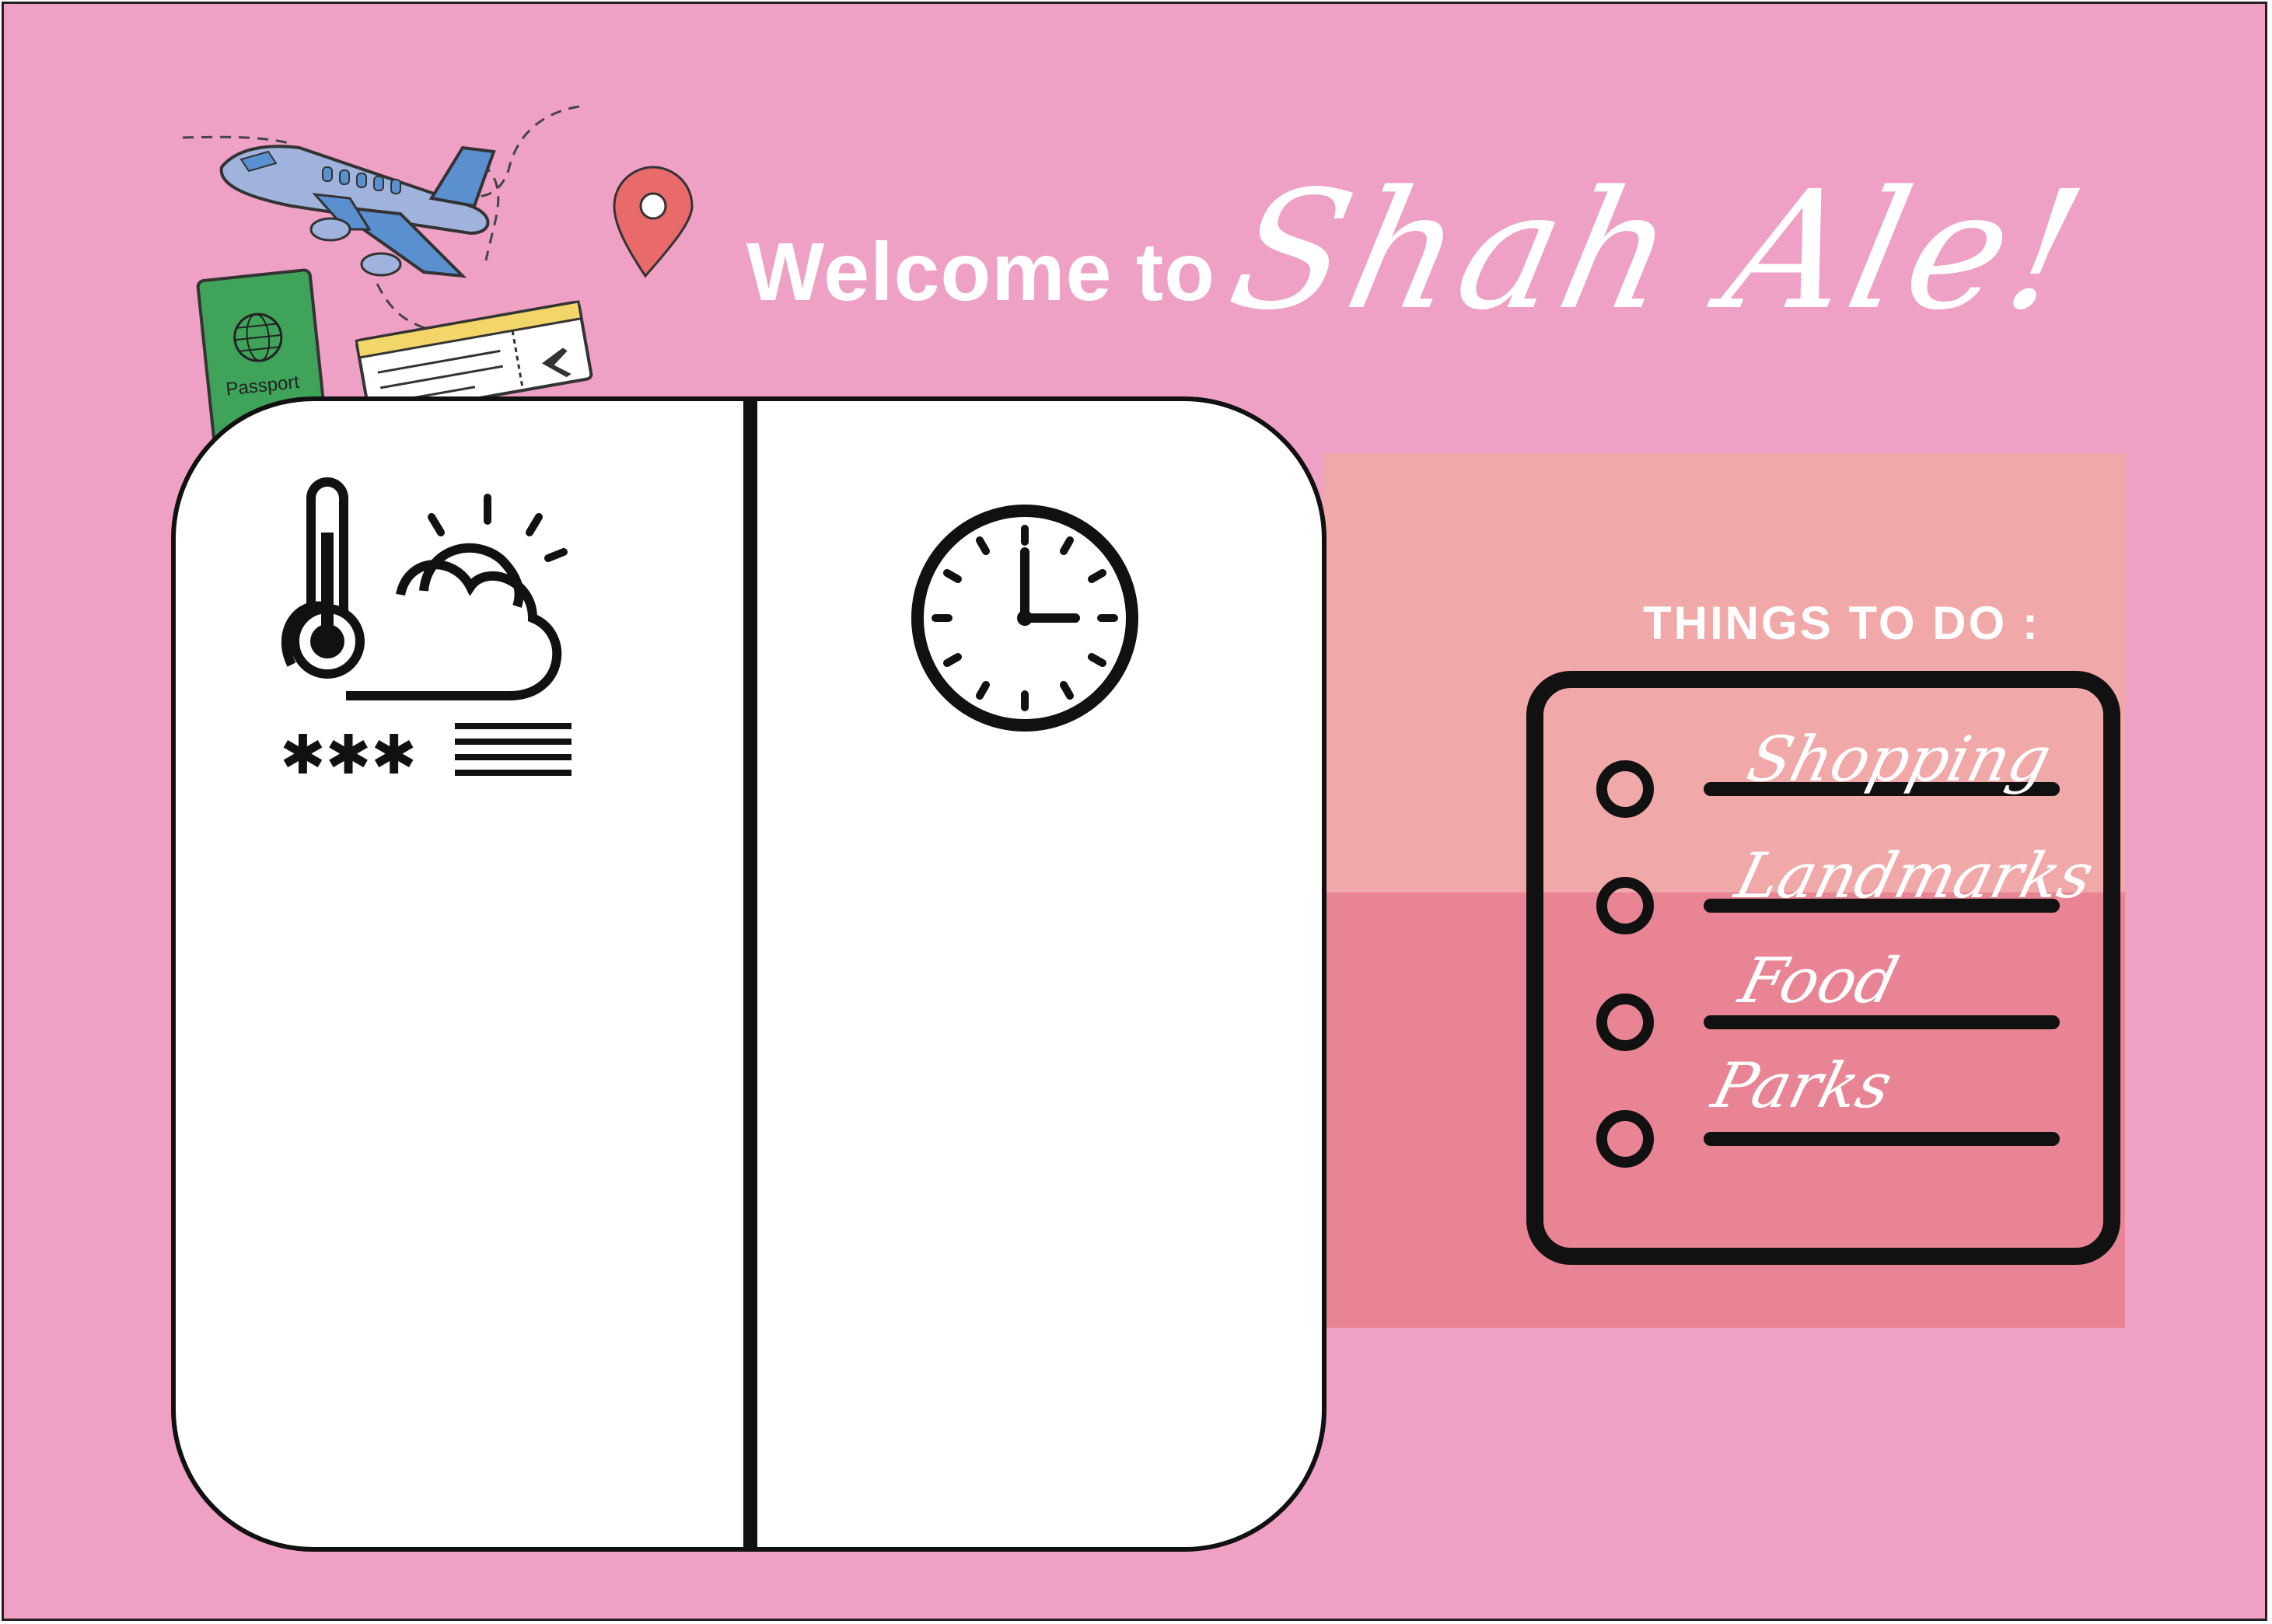 The height and width of the screenshot is (1624, 2272). Describe the element at coordinates (1024, 619) in the screenshot. I see `clock-icon` at that location.